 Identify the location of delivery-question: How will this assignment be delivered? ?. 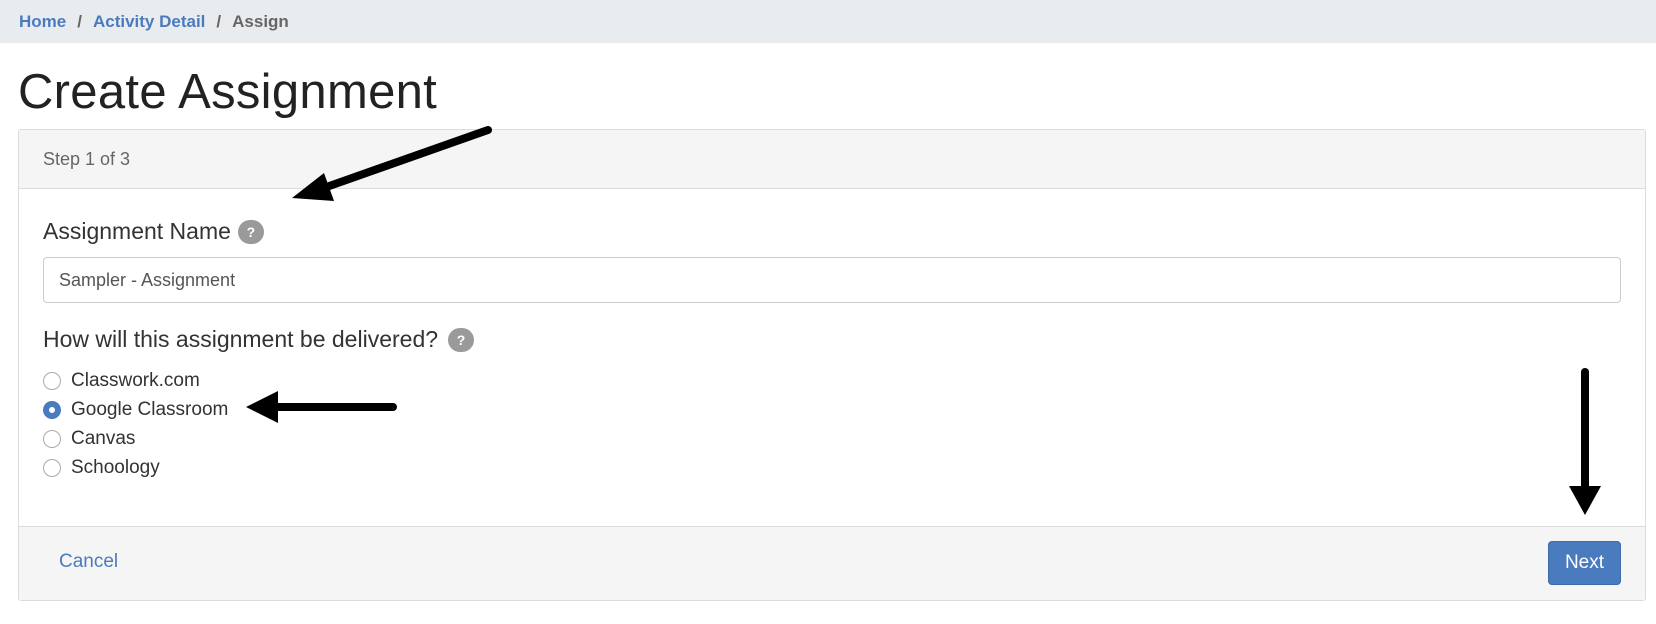
(259, 339).